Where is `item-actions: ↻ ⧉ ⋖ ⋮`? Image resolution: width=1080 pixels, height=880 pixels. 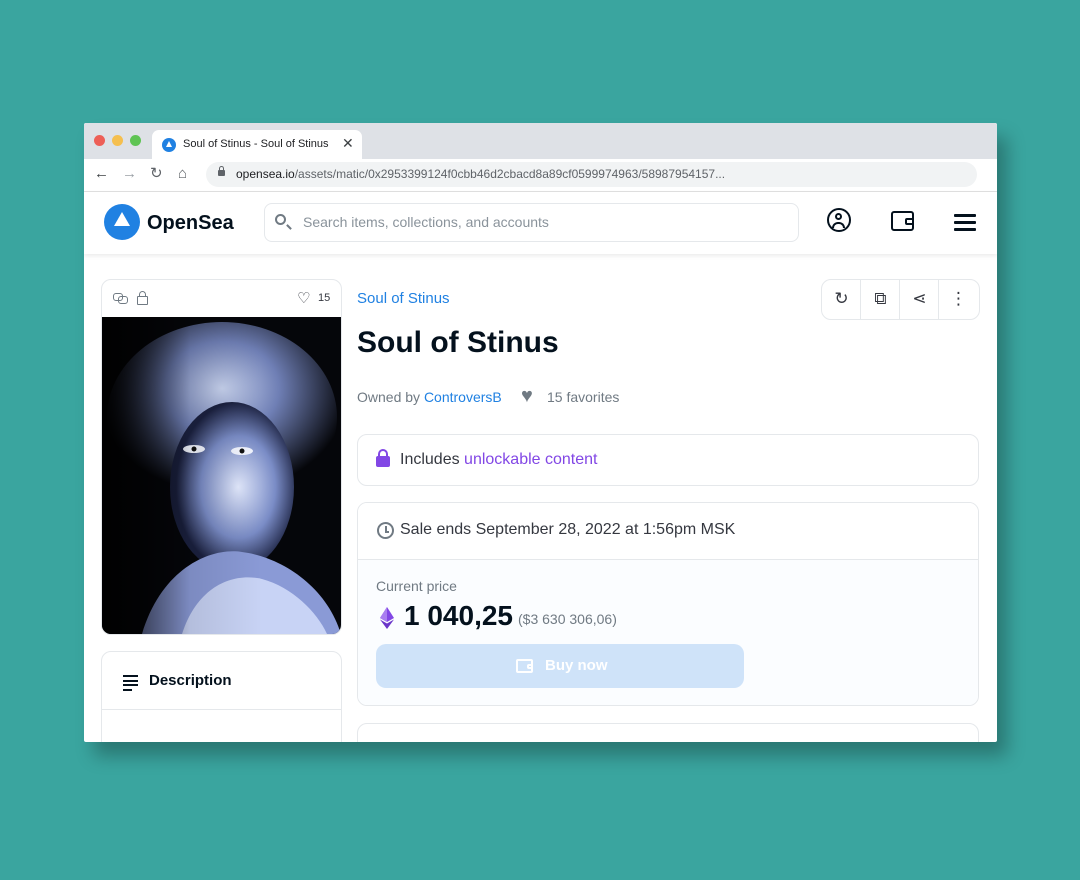 item-actions: ↻ ⧉ ⋖ ⋮ is located at coordinates (900, 299).